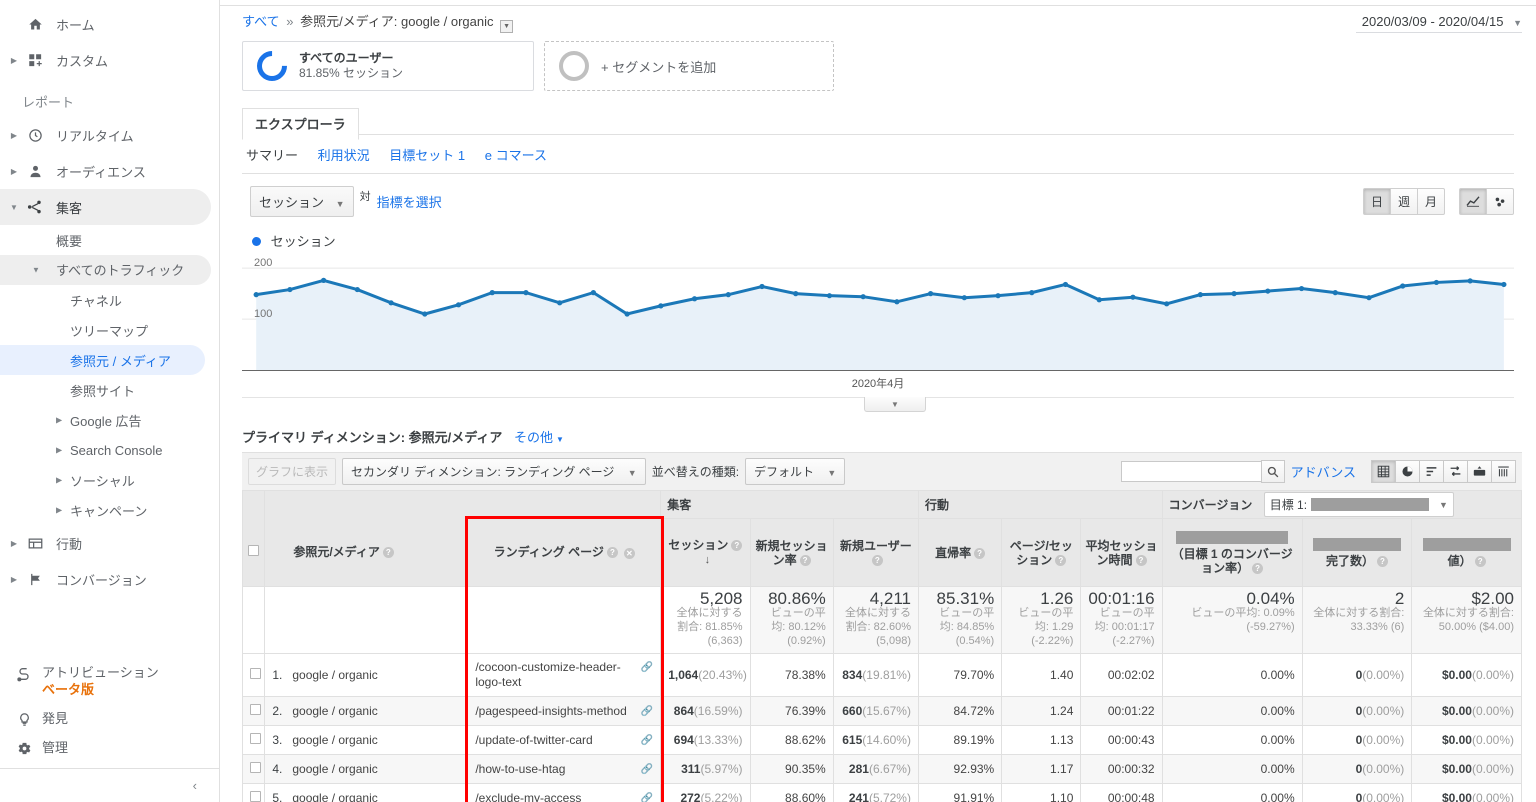  What do you see at coordinates (791, 552) in the screenshot?
I see `column-header-new-session-rate: 新規セッション率?` at bounding box center [791, 552].